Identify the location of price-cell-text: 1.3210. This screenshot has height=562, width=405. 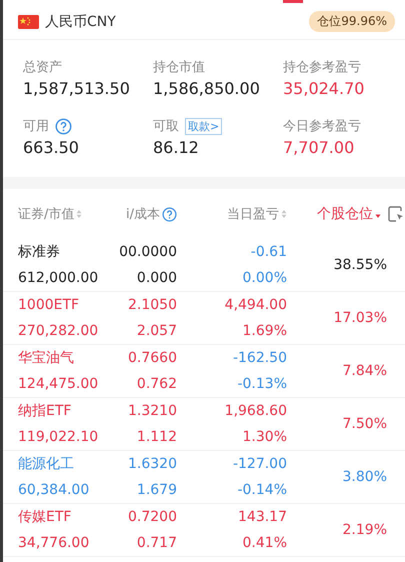
(152, 411).